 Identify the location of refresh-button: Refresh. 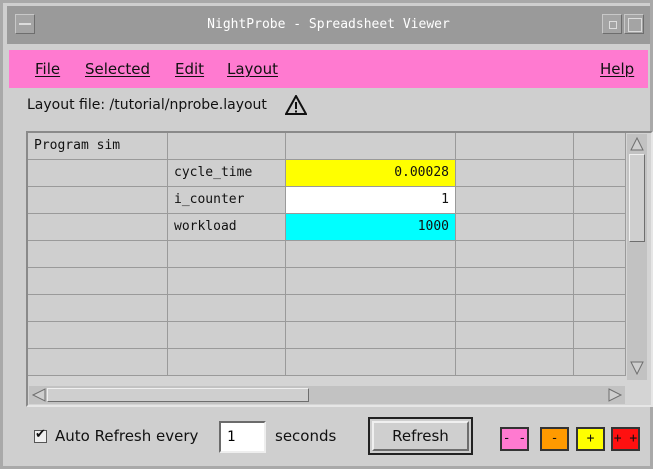
(420, 436).